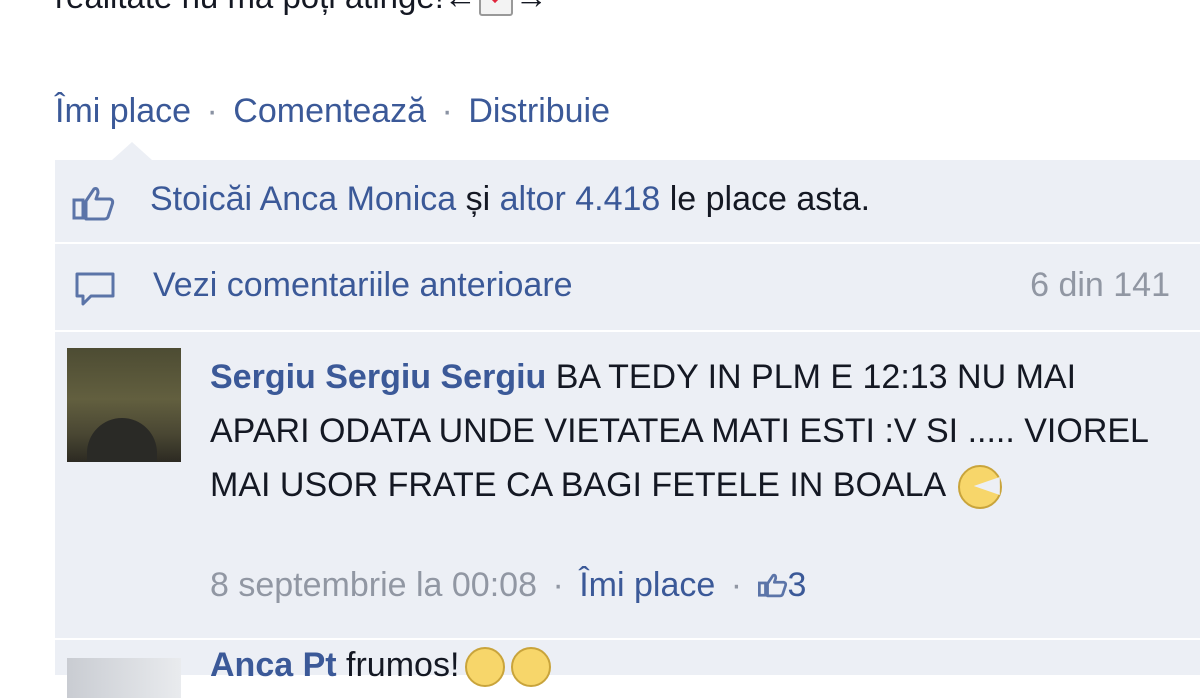 Image resolution: width=1200 pixels, height=698 pixels. I want to click on likes-suffix: le place asta., so click(765, 199).